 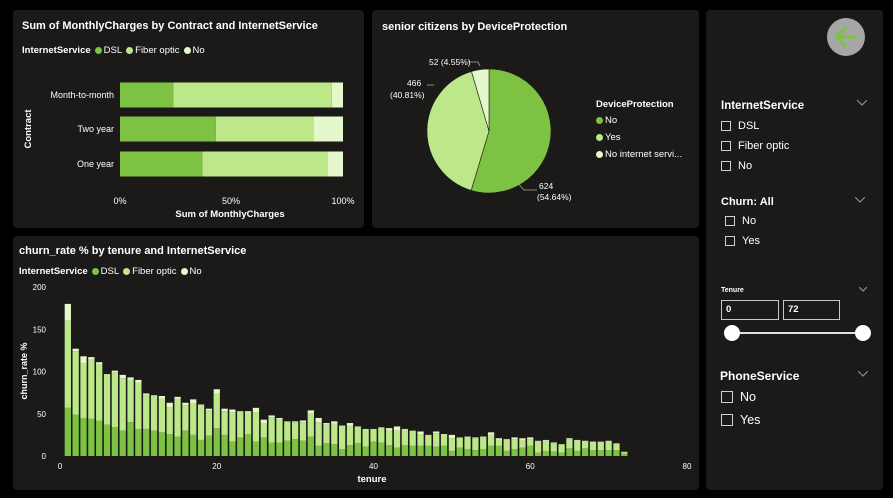 What do you see at coordinates (811, 310) in the screenshot?
I see `tenure-max-input: 72` at bounding box center [811, 310].